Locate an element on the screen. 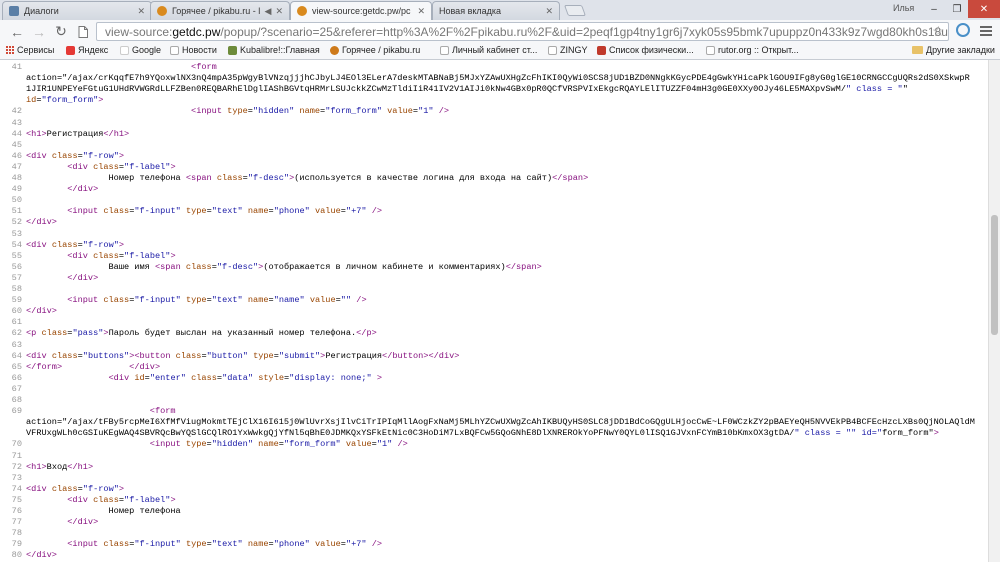 The image size is (1000, 562). tab-label: Новая вкладка is located at coordinates (470, 11).